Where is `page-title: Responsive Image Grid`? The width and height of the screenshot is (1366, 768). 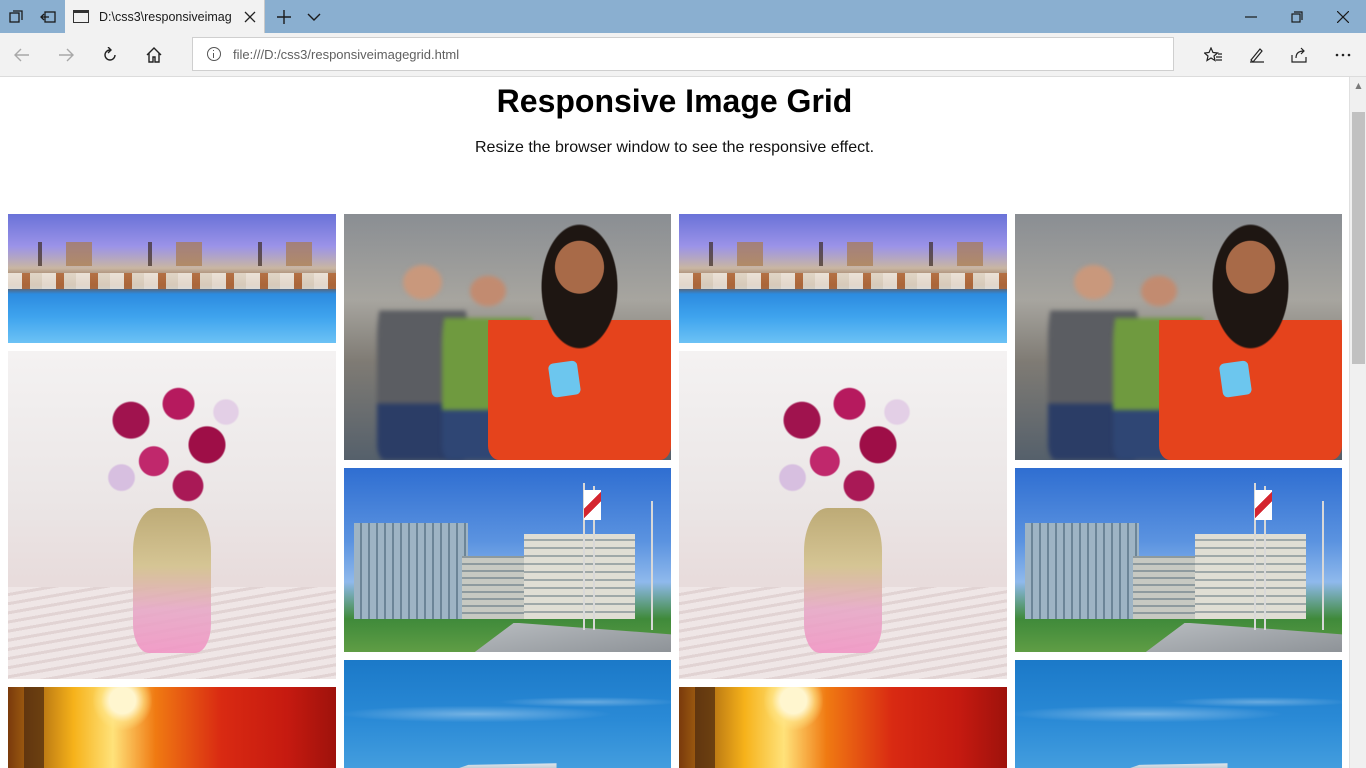
page-title: Responsive Image Grid is located at coordinates (674, 101).